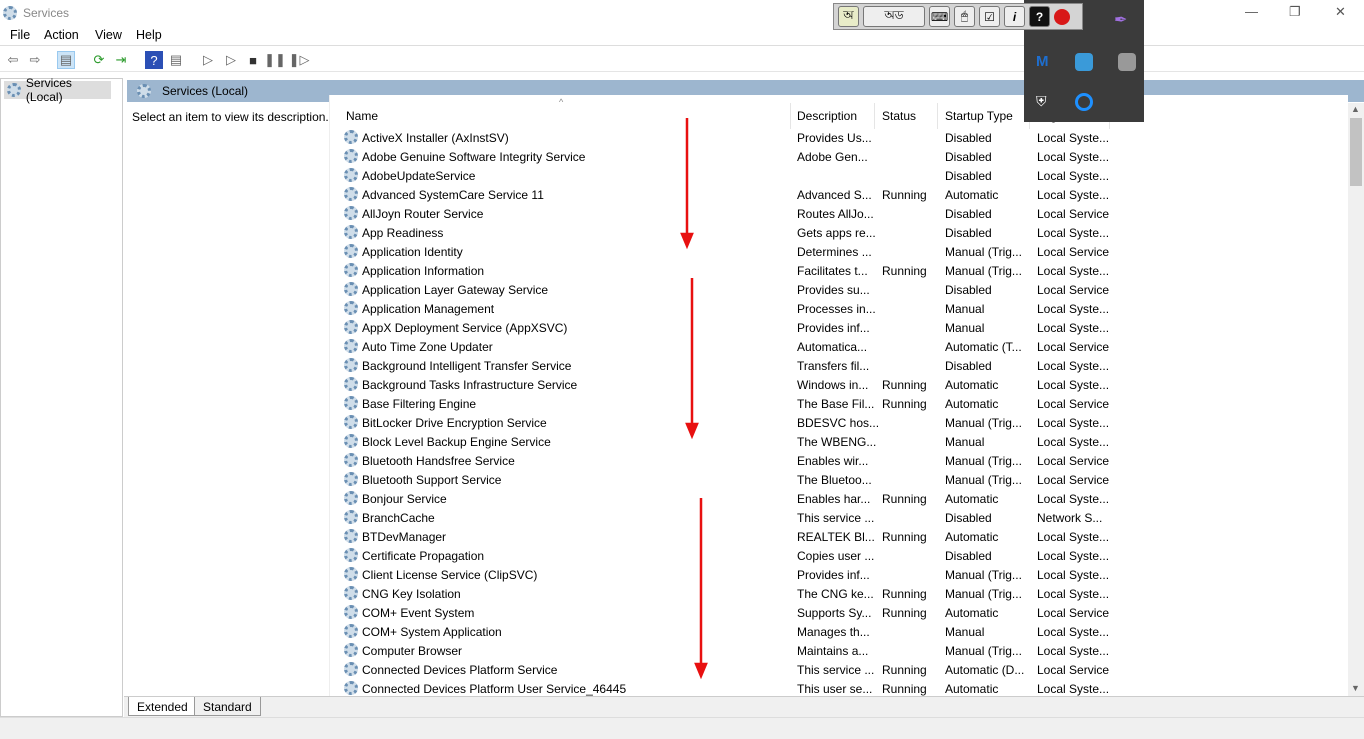 This screenshot has width=1364, height=739. Describe the element at coordinates (1039, 16) in the screenshot. I see `help-icon: ?` at that location.